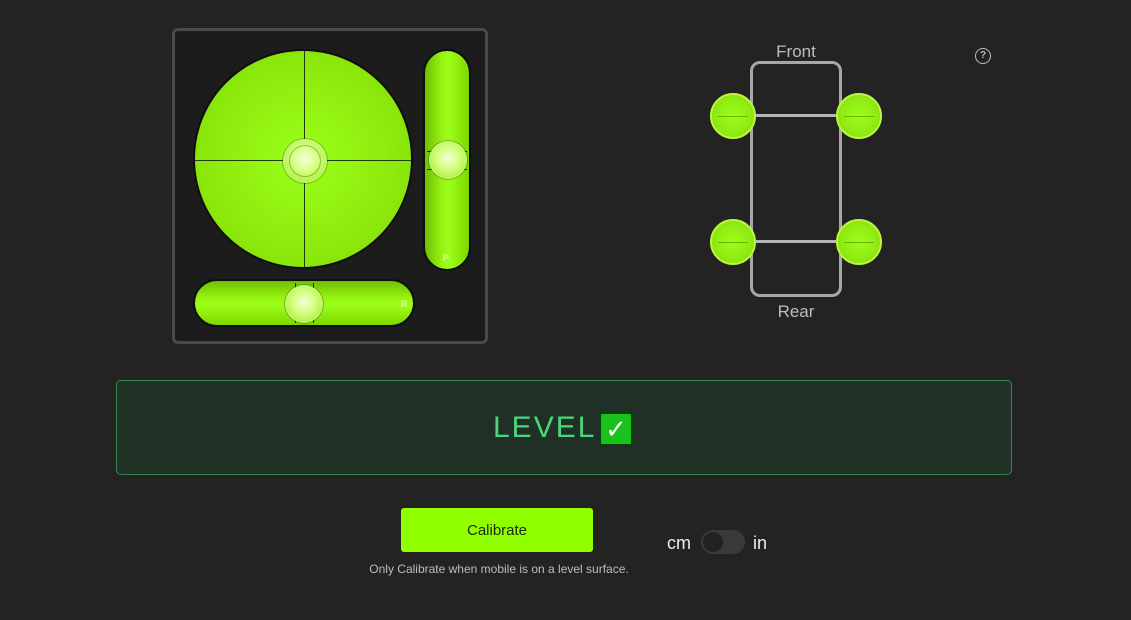  I want to click on unit-cm-label: cm, so click(679, 543).